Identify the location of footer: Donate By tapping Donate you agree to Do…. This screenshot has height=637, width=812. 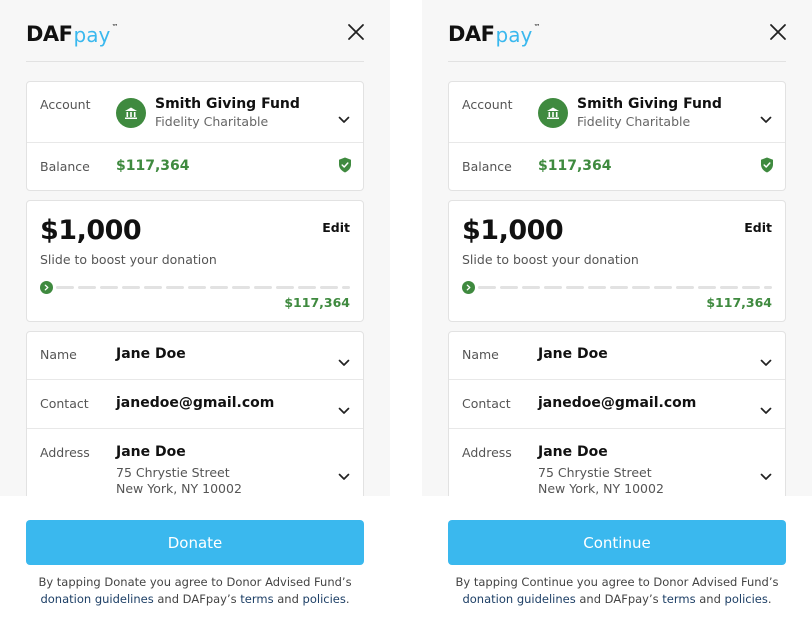
(195, 566).